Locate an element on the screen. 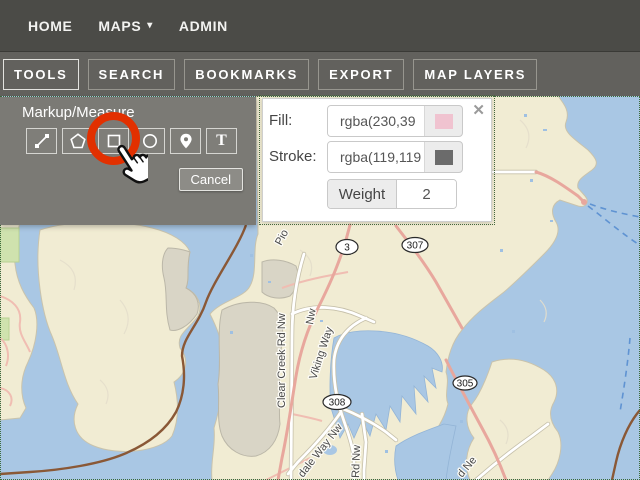 This screenshot has width=640, height=480. hand-cursor-icon is located at coordinates (132, 164).